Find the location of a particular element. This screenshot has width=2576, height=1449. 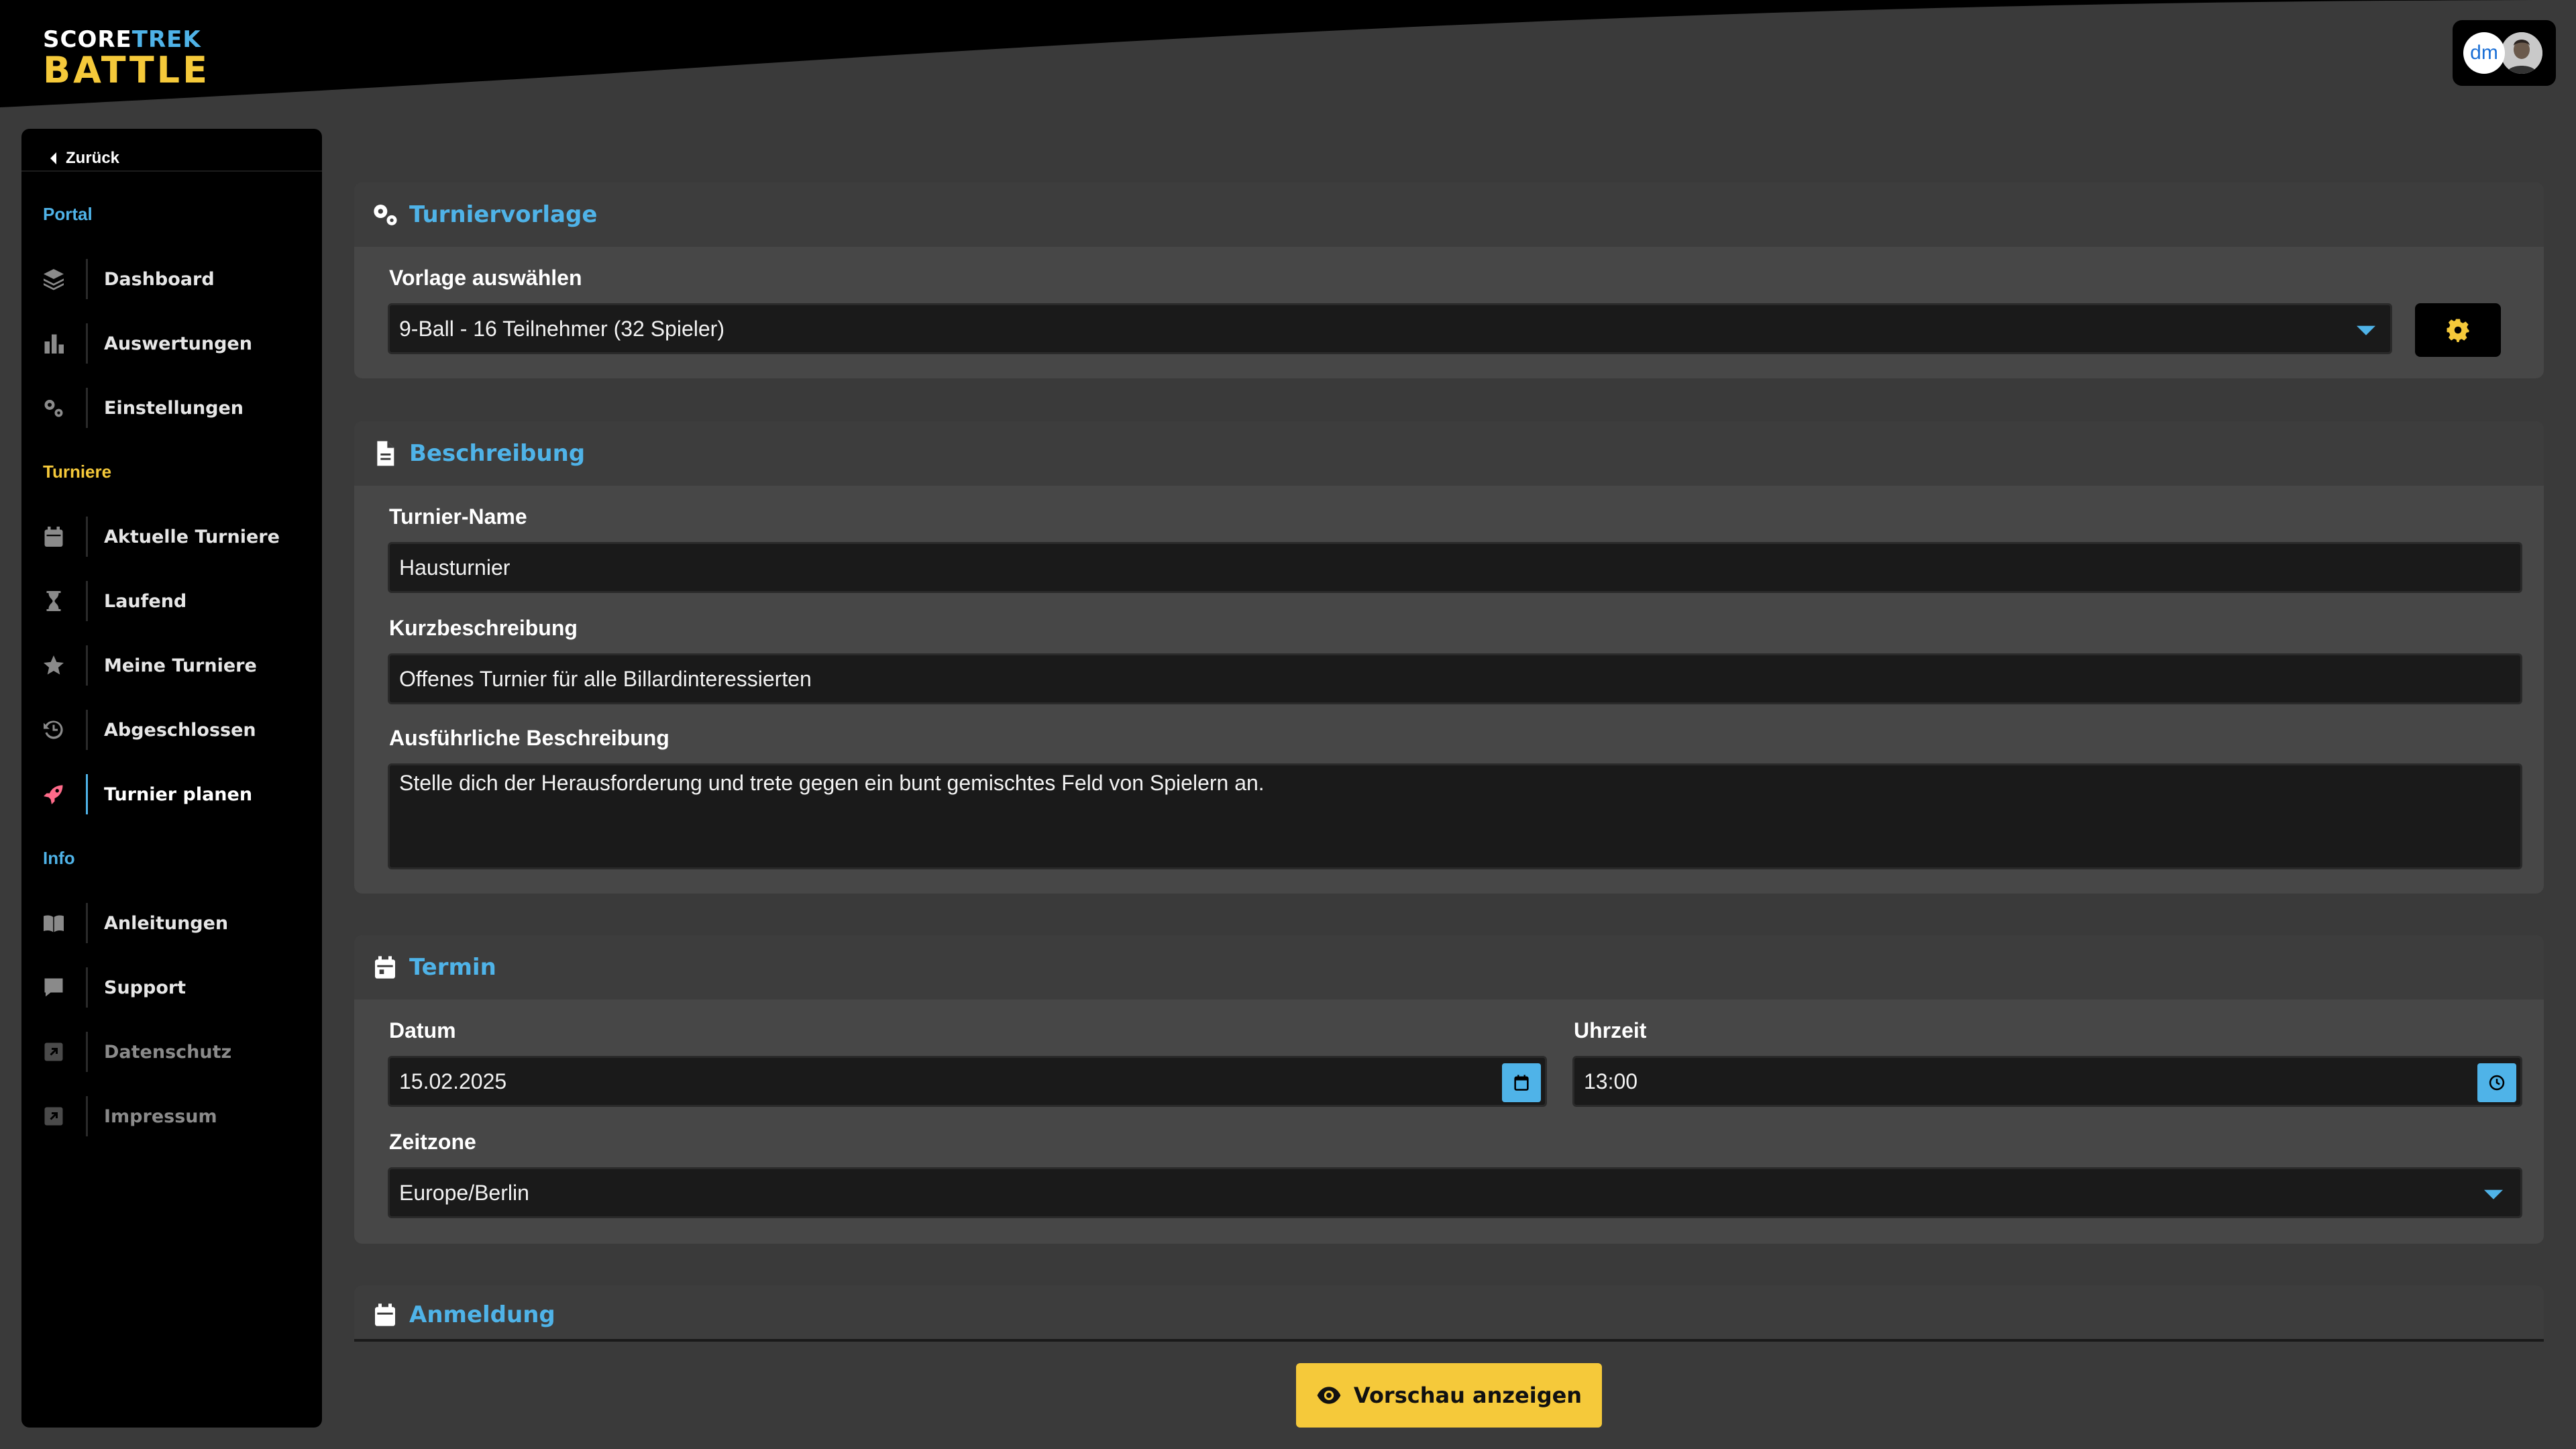

sidebar-item-label: Aktuelle Turniere is located at coordinates (192, 536).